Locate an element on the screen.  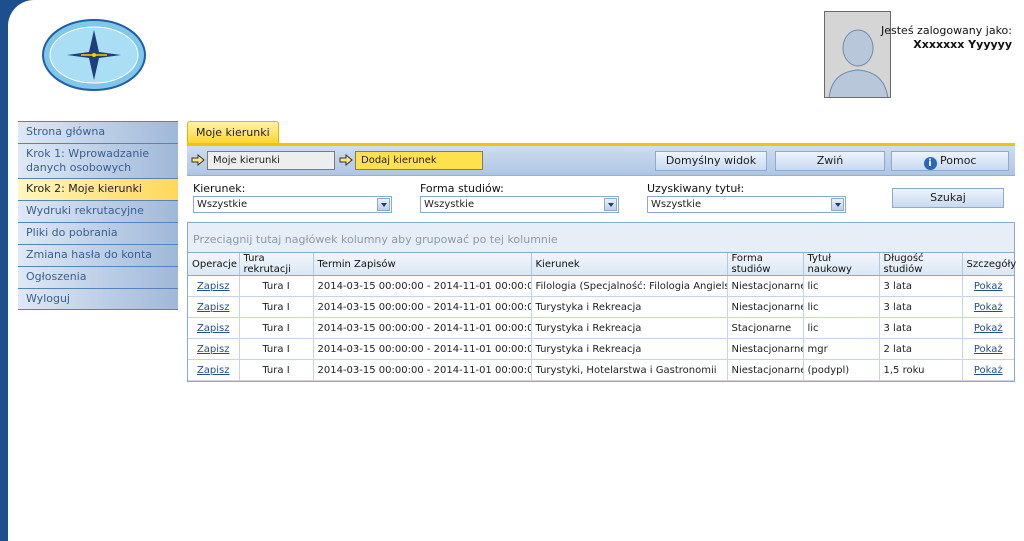
search-button: Szukaj is located at coordinates (948, 198).